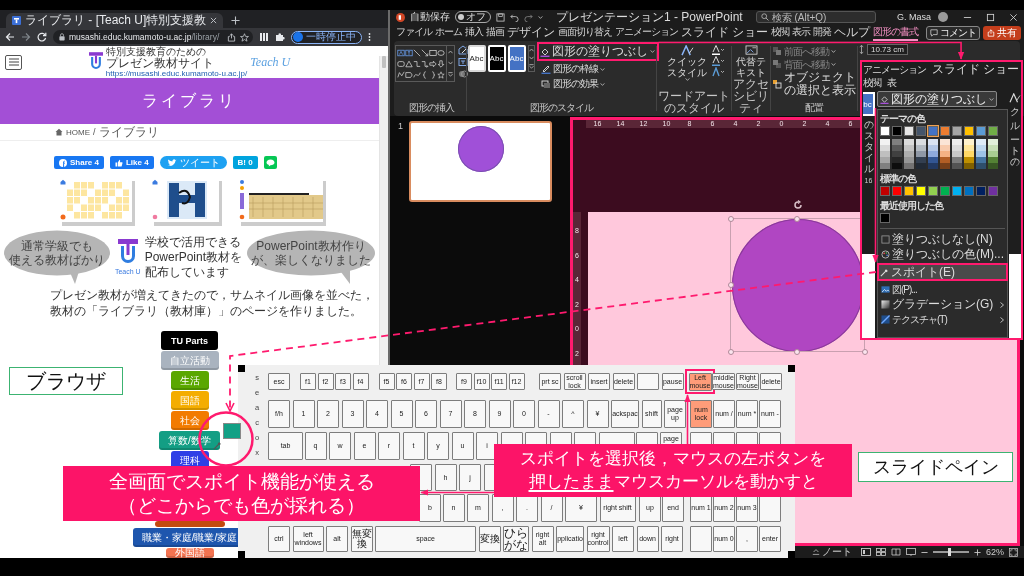 The image size is (1024, 576). What do you see at coordinates (66, 381) in the screenshot?
I see `area-label: ブラウザ` at bounding box center [66, 381].